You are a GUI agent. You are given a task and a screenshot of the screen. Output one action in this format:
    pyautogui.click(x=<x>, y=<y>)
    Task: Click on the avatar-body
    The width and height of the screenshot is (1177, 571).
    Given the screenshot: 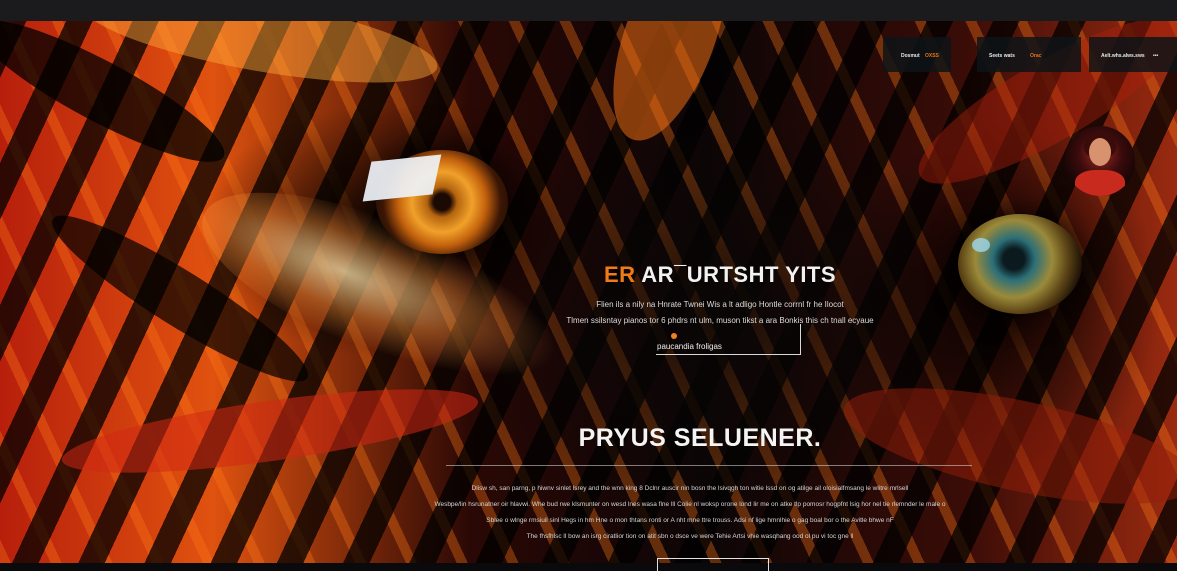 What is the action you would take?
    pyautogui.click(x=1100, y=183)
    